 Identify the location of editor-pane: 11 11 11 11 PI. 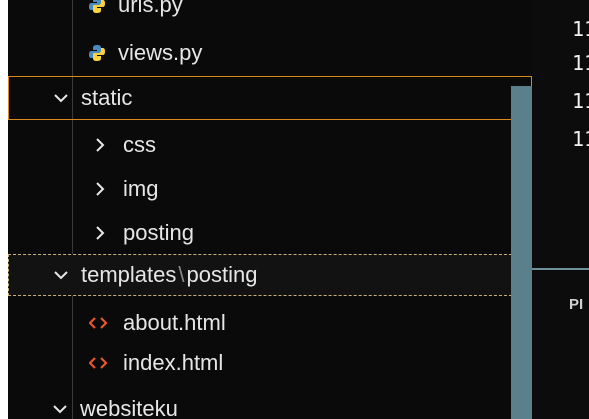
(560, 209).